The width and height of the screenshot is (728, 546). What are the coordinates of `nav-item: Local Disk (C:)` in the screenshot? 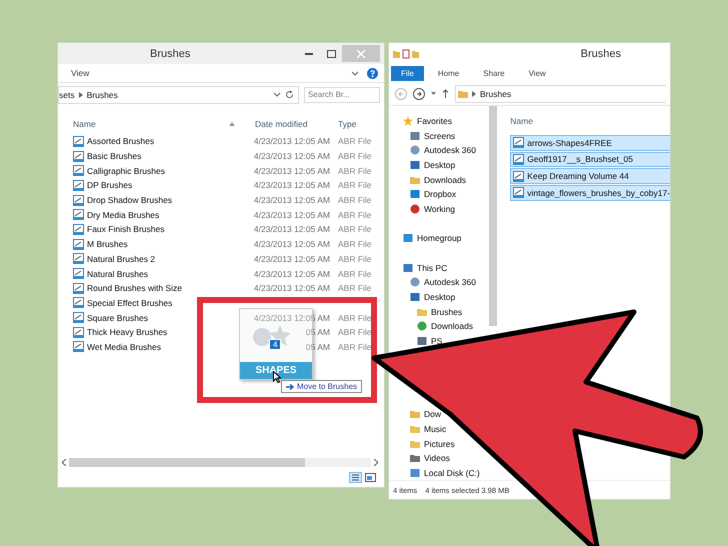 It's located at (445, 472).